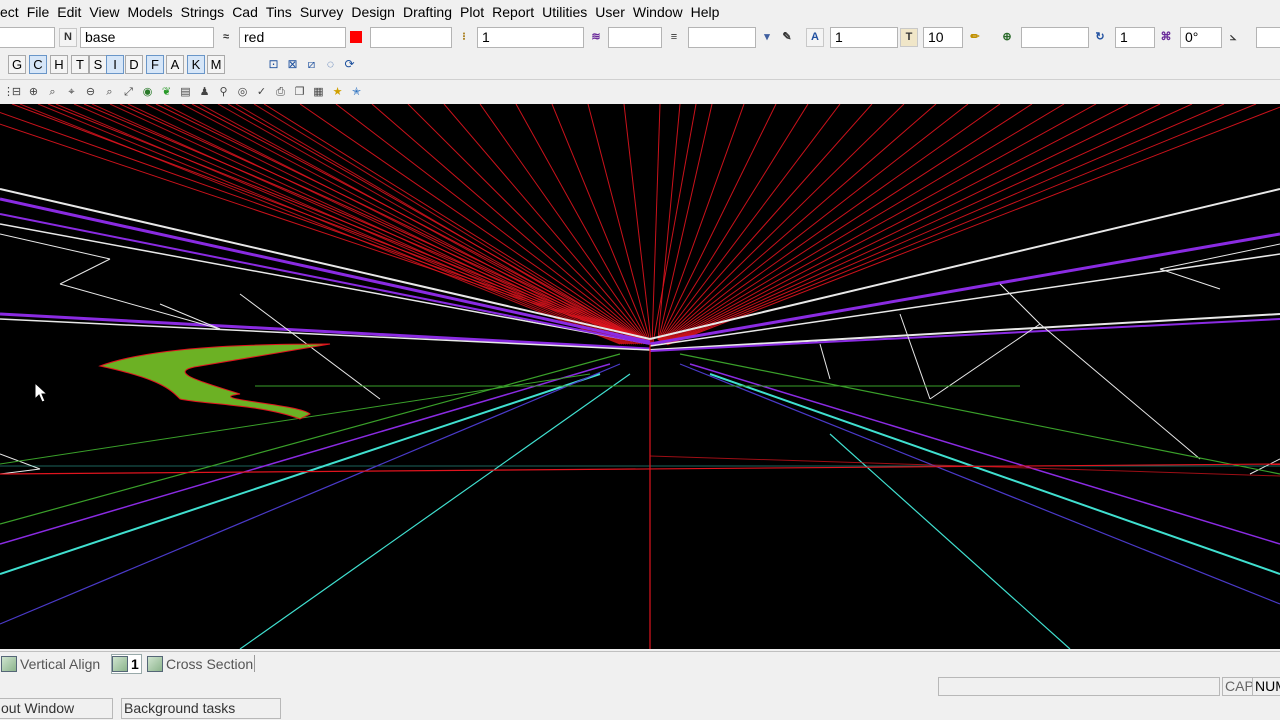  What do you see at coordinates (38, 64) in the screenshot?
I see `layer-toggle-c: C` at bounding box center [38, 64].